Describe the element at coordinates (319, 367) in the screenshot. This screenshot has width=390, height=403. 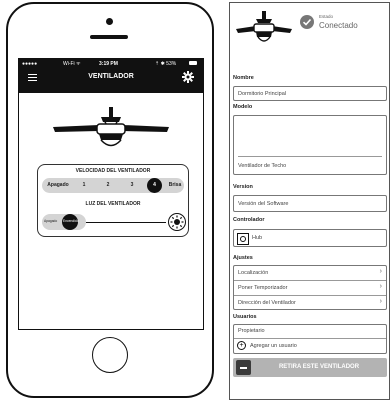
I see `remove-fan-label: RETIRA ESTE VENTILADOR` at that location.